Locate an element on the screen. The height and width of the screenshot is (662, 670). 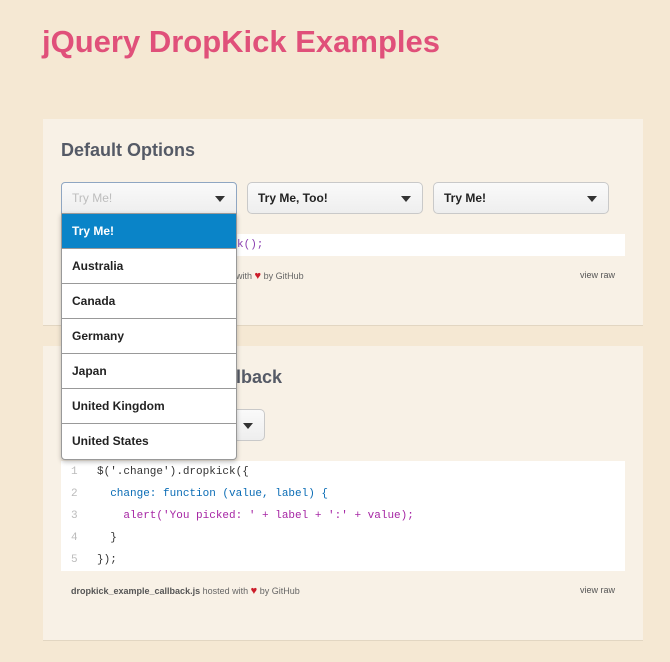
dropdown-option: United States is located at coordinates (149, 441).